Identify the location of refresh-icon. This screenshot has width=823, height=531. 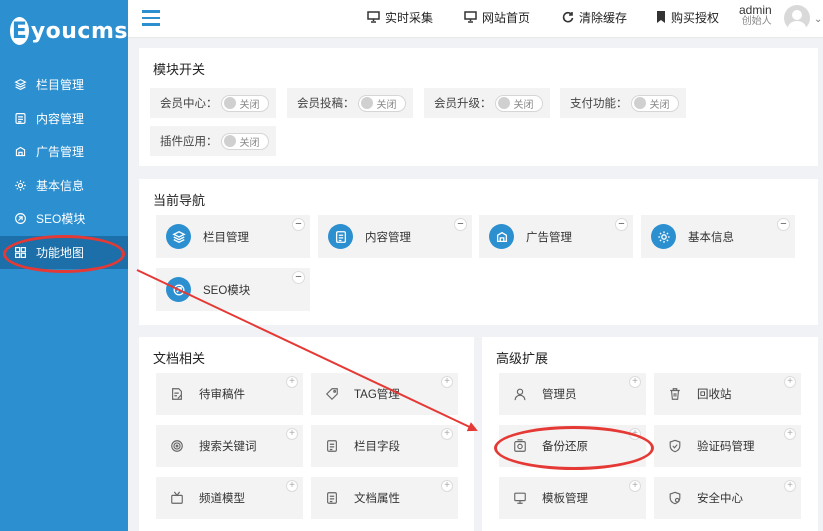
(568, 17).